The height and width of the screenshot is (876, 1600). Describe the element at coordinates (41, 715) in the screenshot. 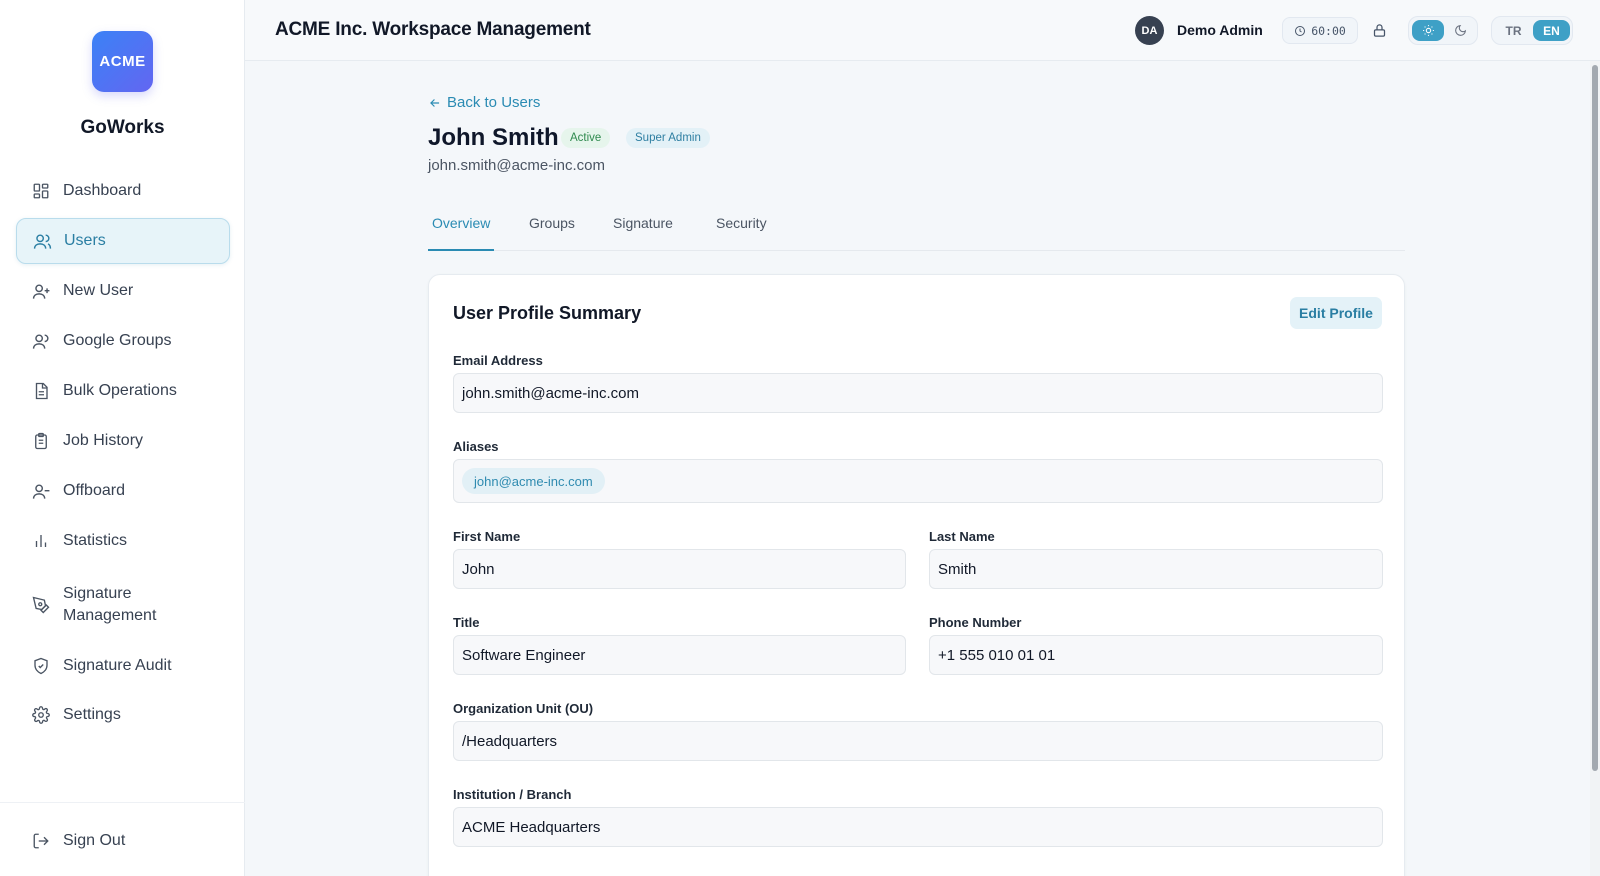

I see `gear-icon` at that location.